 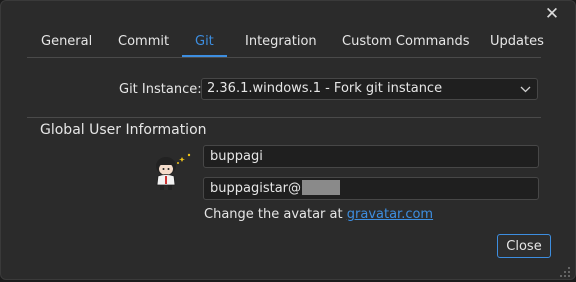 What do you see at coordinates (371, 156) in the screenshot?
I see `user-name-field: buppagi` at bounding box center [371, 156].